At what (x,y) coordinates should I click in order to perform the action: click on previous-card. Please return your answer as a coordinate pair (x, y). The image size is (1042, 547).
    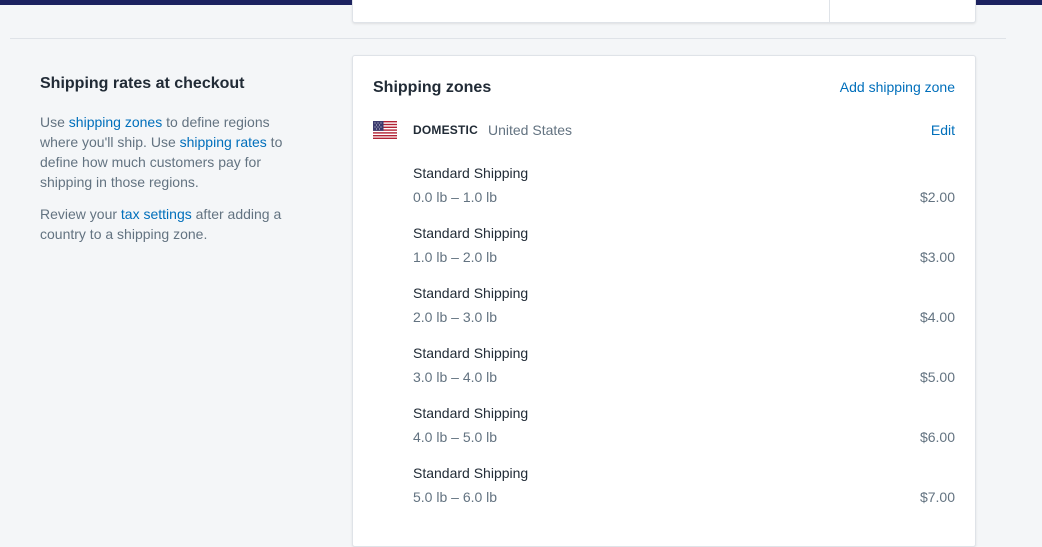
    Looking at the image, I should click on (664, 11).